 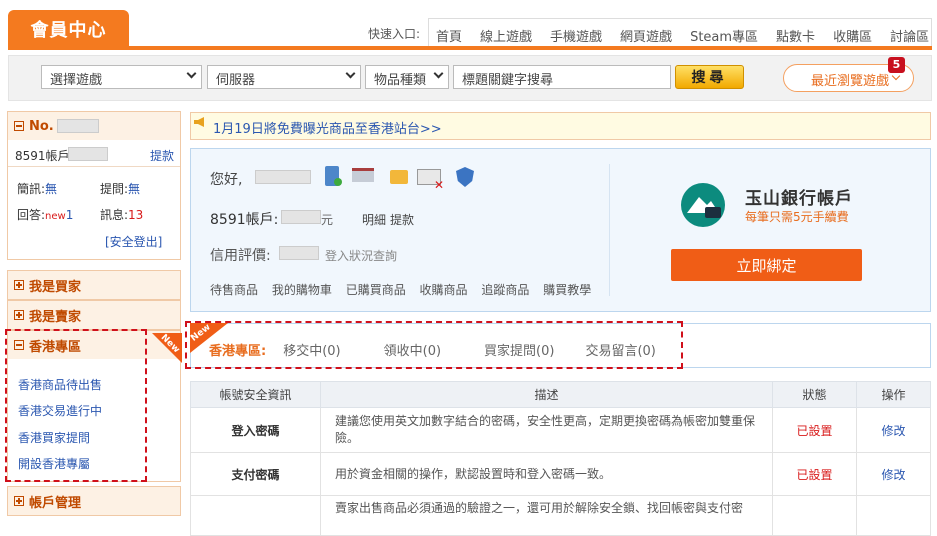 I want to click on reply-value: 1, so click(x=70, y=215).